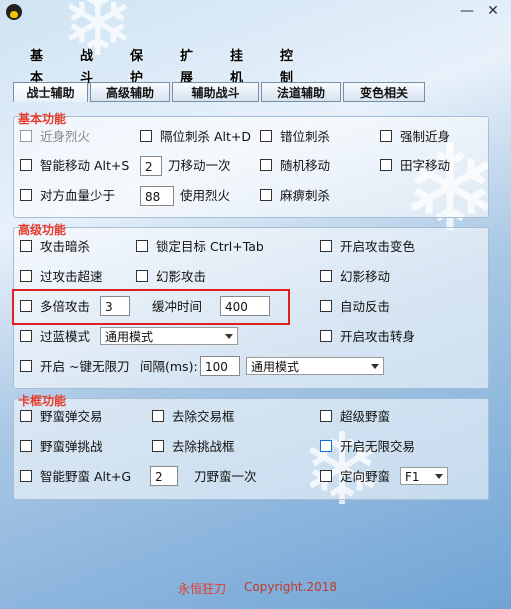 Image resolution: width=511 pixels, height=609 pixels. I want to click on option-label: 去除交易框, so click(203, 416).